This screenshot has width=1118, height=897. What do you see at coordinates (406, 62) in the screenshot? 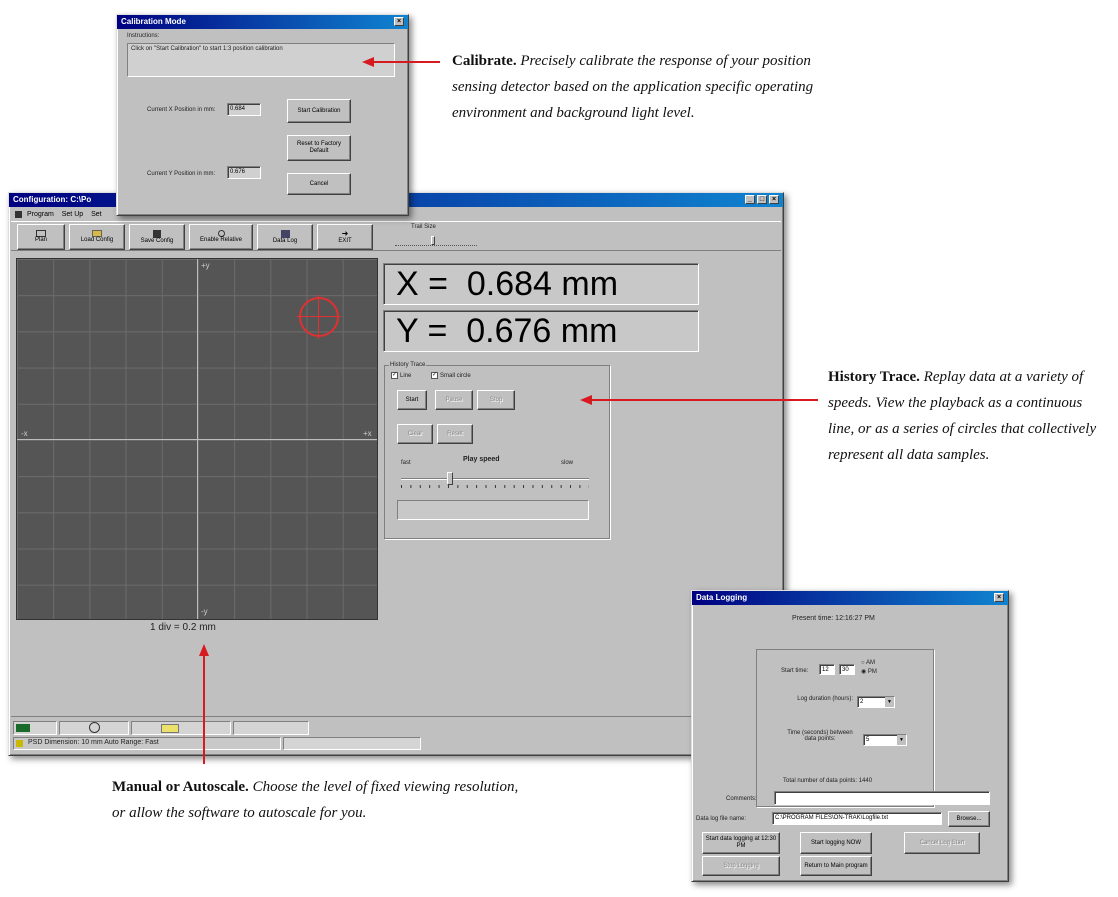
I see `calibrate-arrow-line` at bounding box center [406, 62].